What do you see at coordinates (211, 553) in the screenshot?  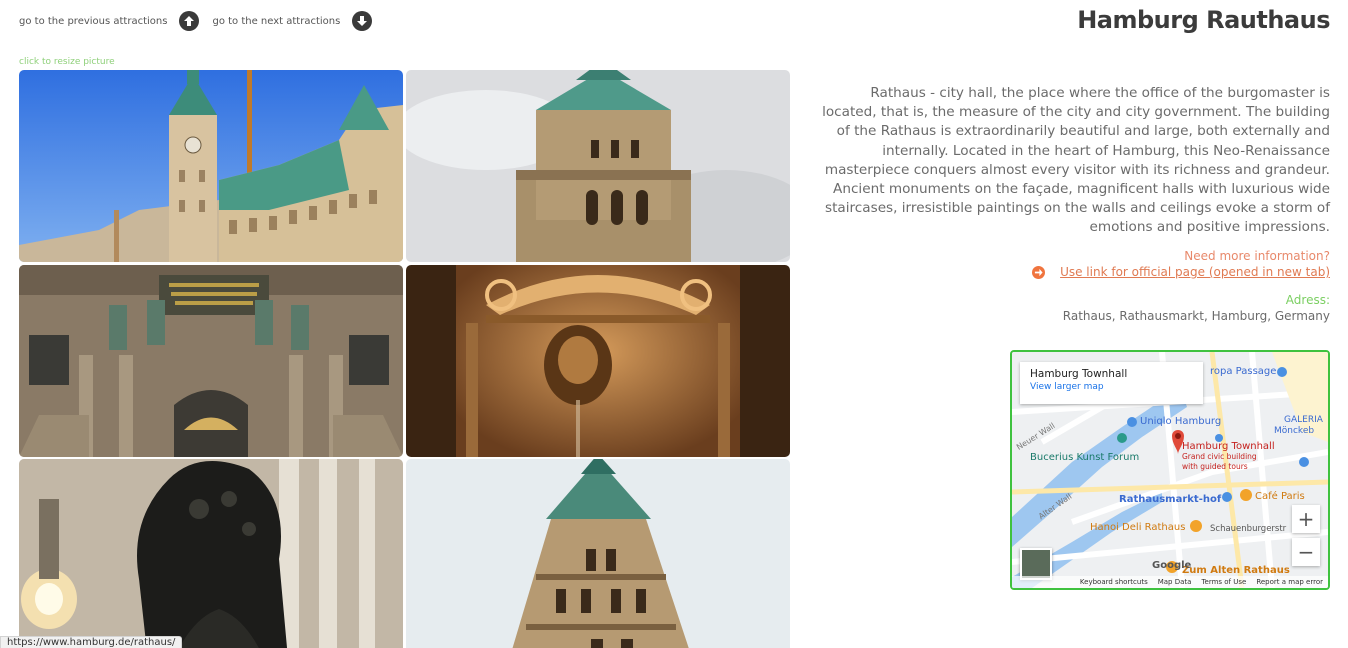 I see `gallery-photo-statue` at bounding box center [211, 553].